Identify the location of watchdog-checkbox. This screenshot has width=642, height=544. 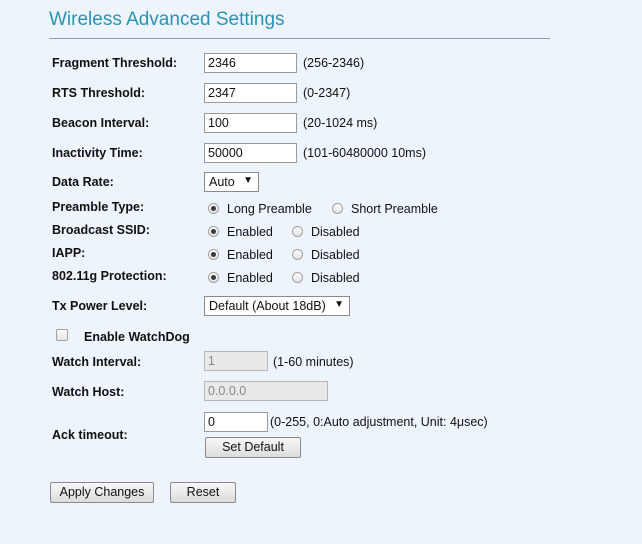
(62, 335).